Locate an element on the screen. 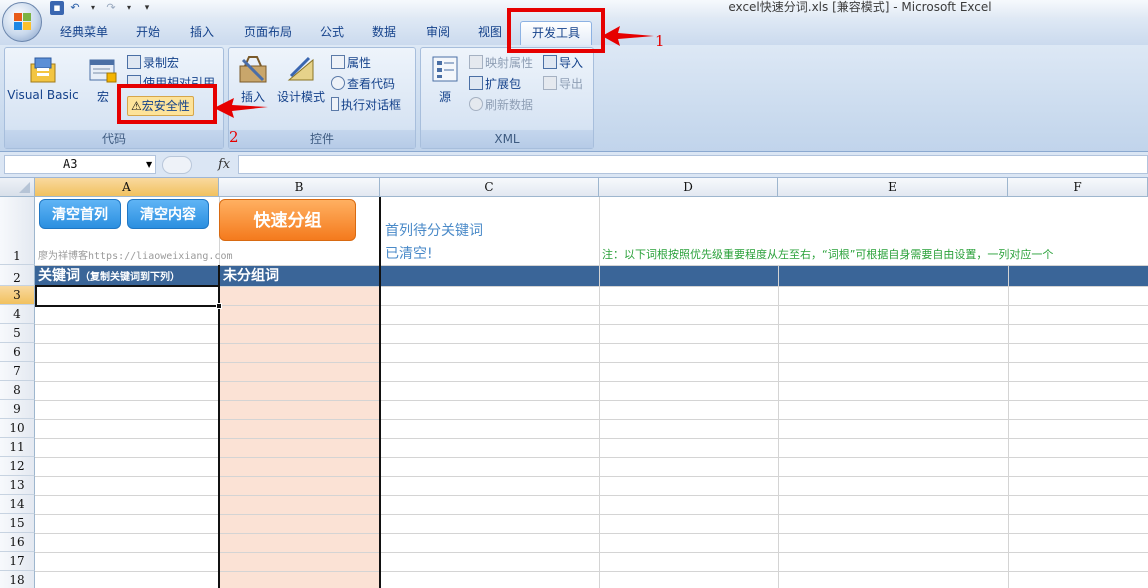  run-dialog-icon is located at coordinates (335, 104).